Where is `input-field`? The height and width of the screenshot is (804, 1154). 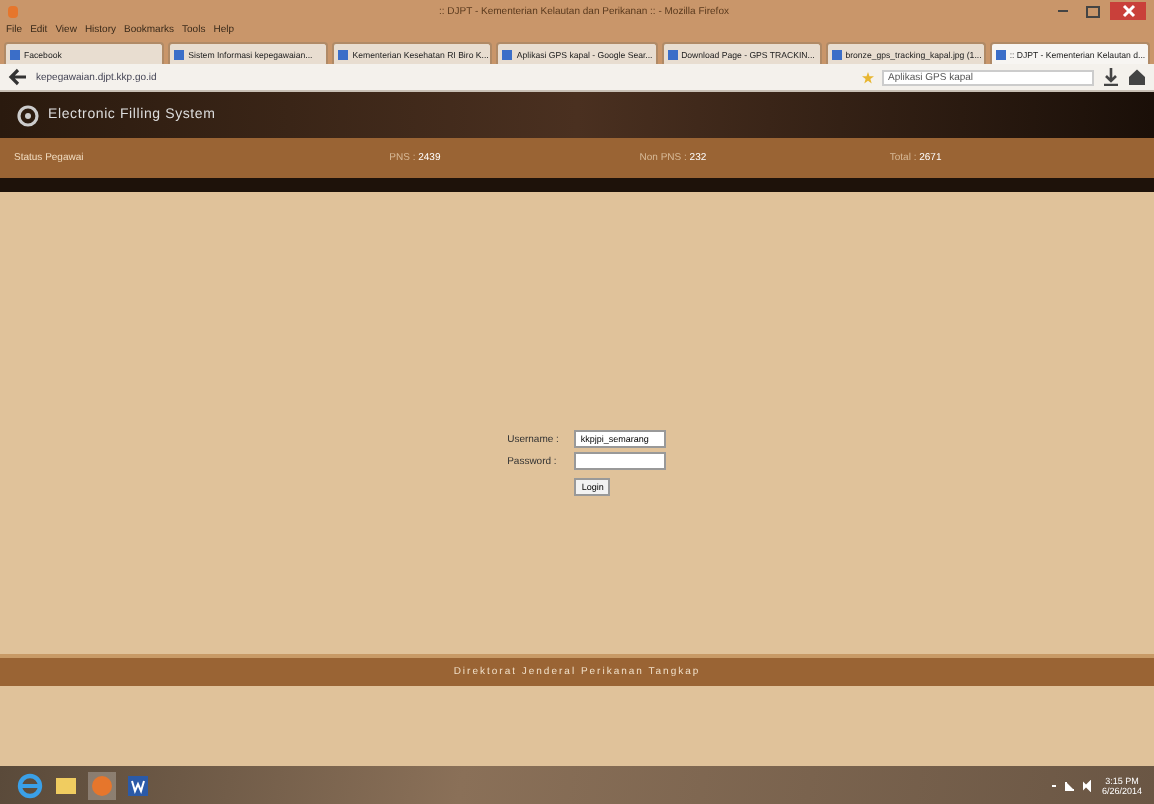 input-field is located at coordinates (620, 461).